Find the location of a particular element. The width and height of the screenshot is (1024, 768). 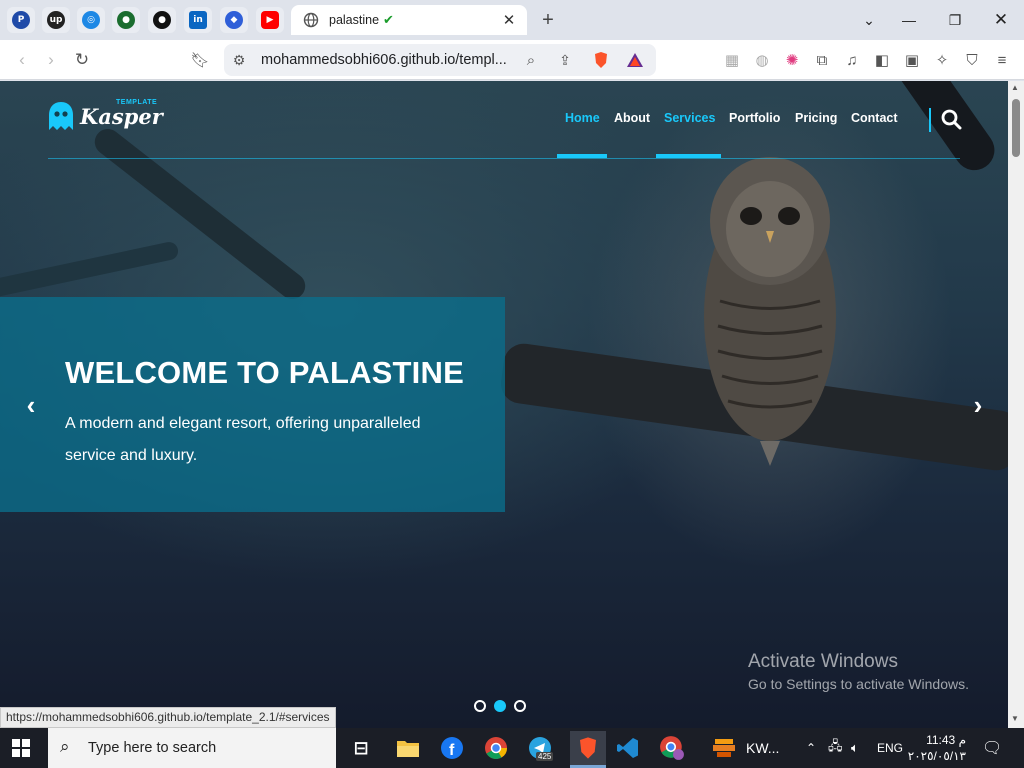

bookmark-icon: 🔖︎ is located at coordinates (200, 60).